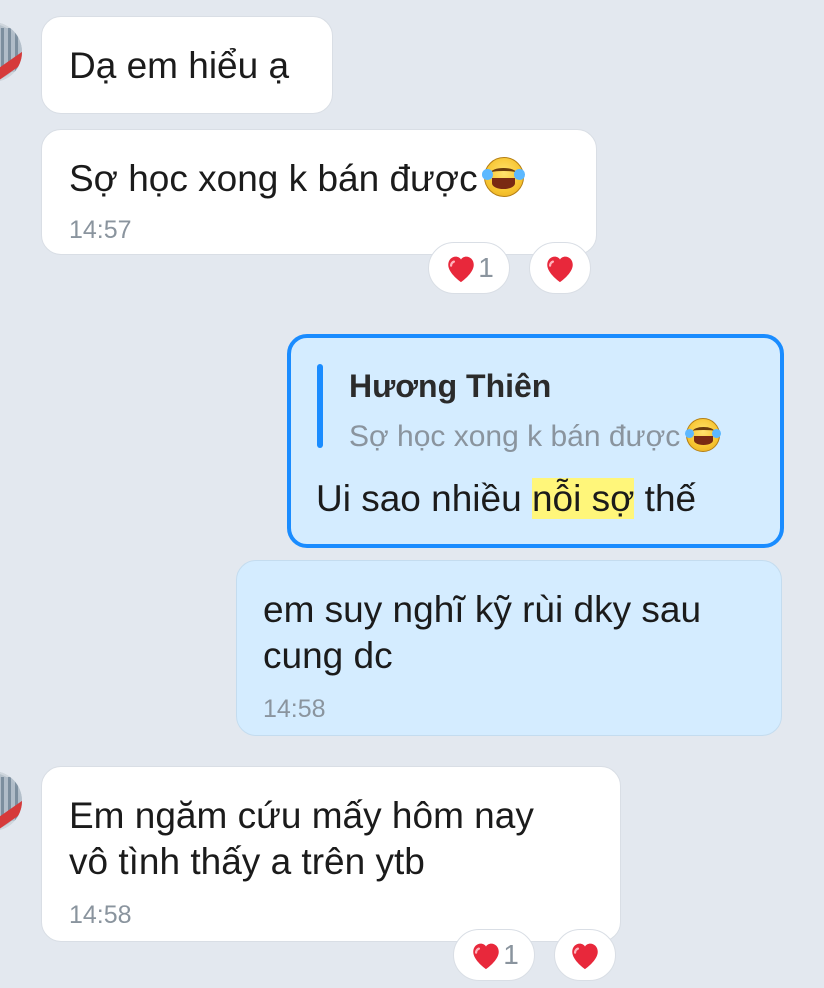  Describe the element at coordinates (320, 406) in the screenshot. I see `quote-bar` at that location.